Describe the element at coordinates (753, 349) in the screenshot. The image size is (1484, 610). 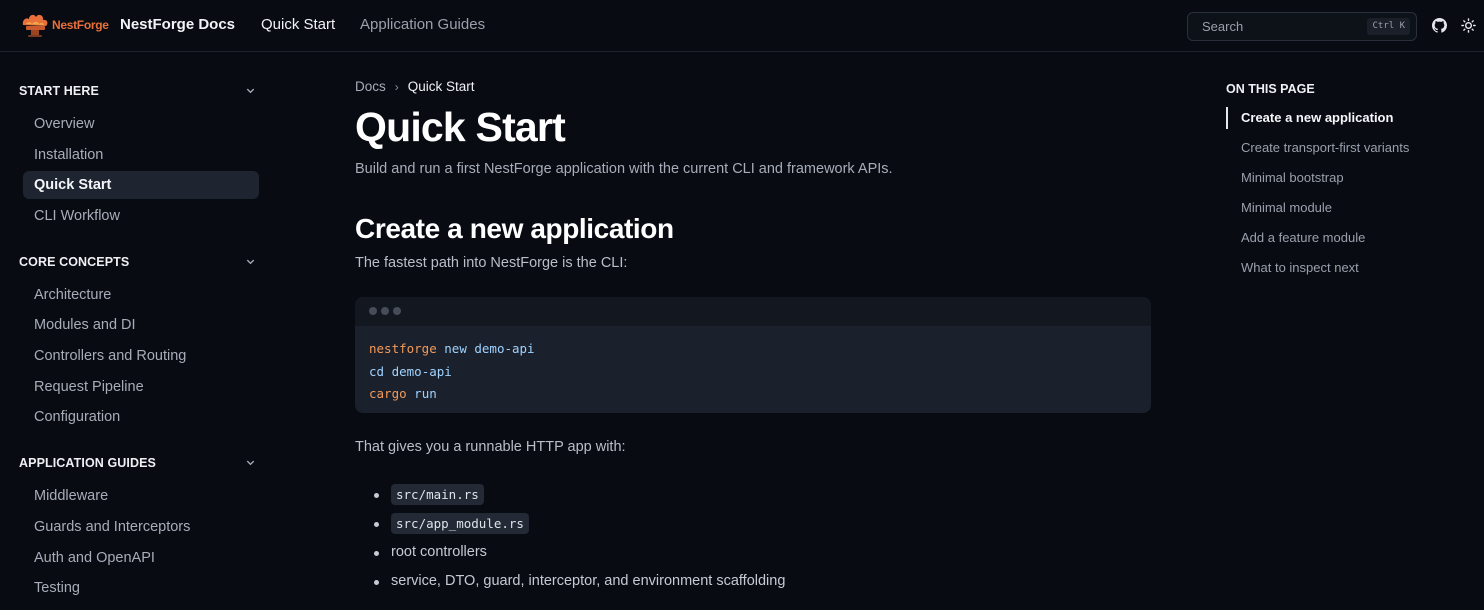
I see `code-line: nestforge new demo-api` at that location.